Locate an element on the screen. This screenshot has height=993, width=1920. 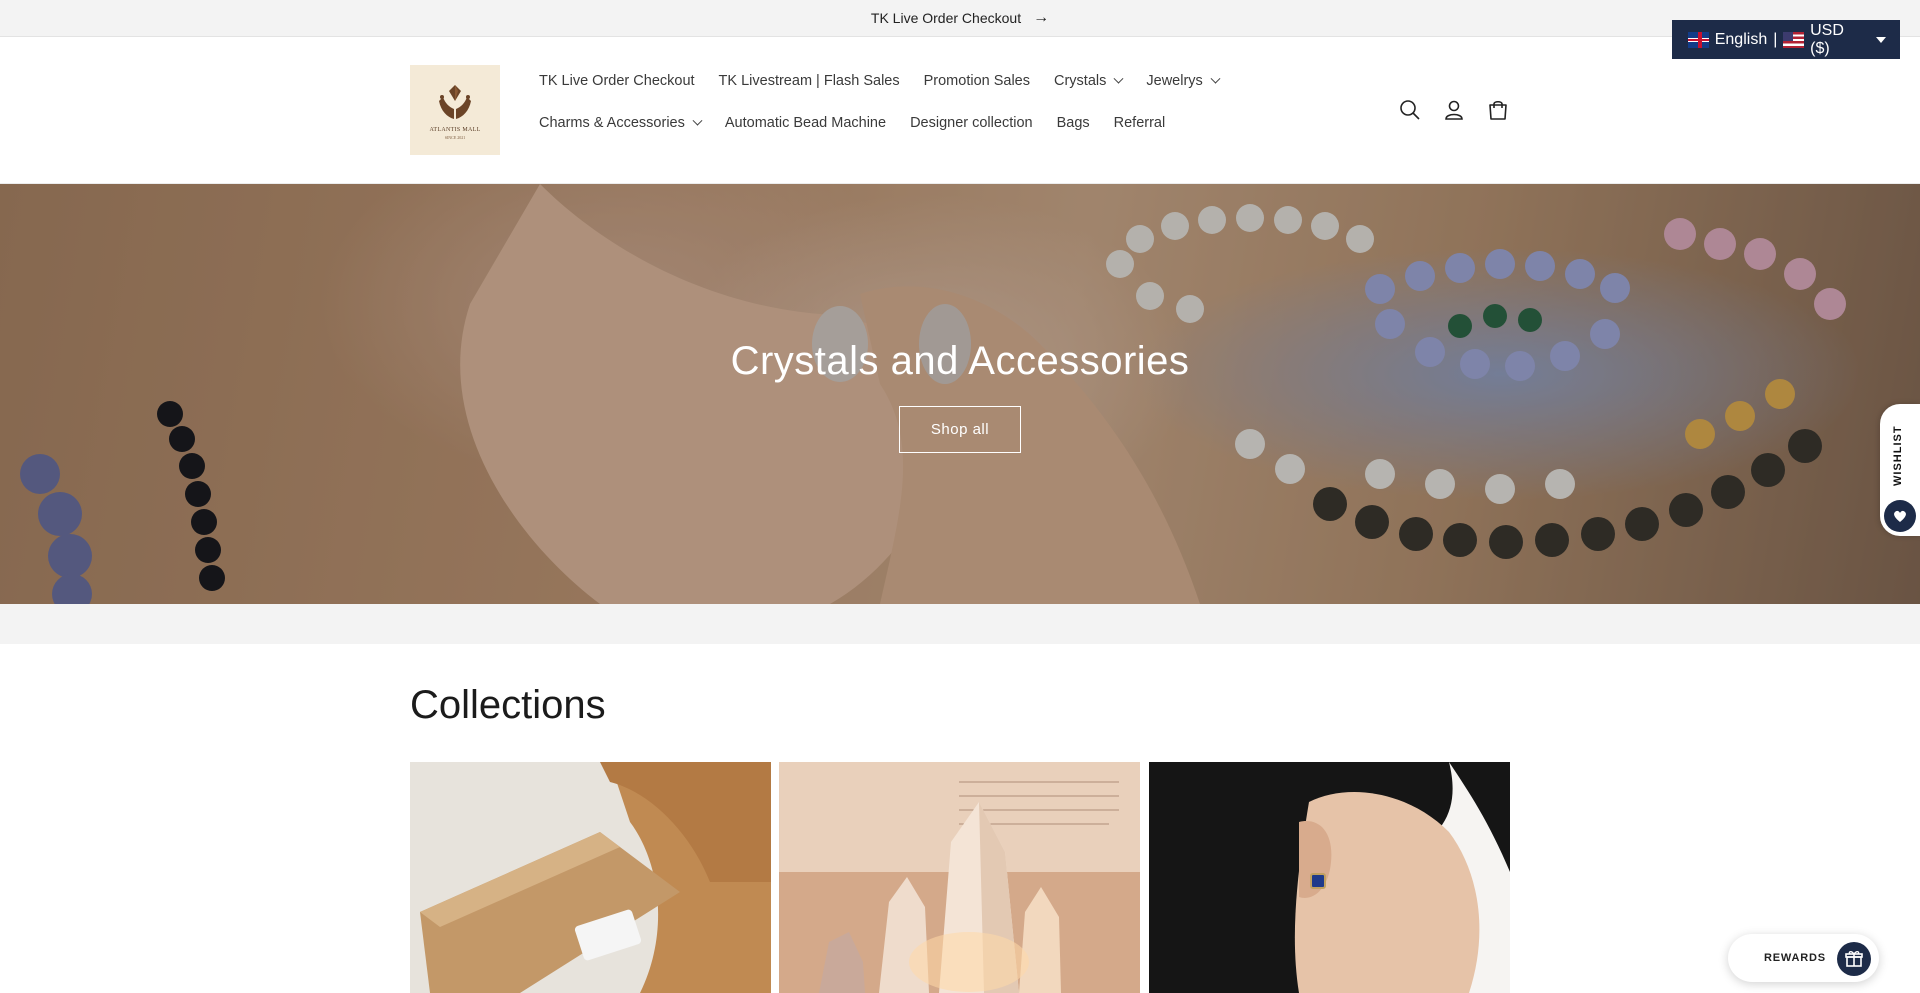
logo-wordmark: ATLANTIS MALL is located at coordinates (455, 129).